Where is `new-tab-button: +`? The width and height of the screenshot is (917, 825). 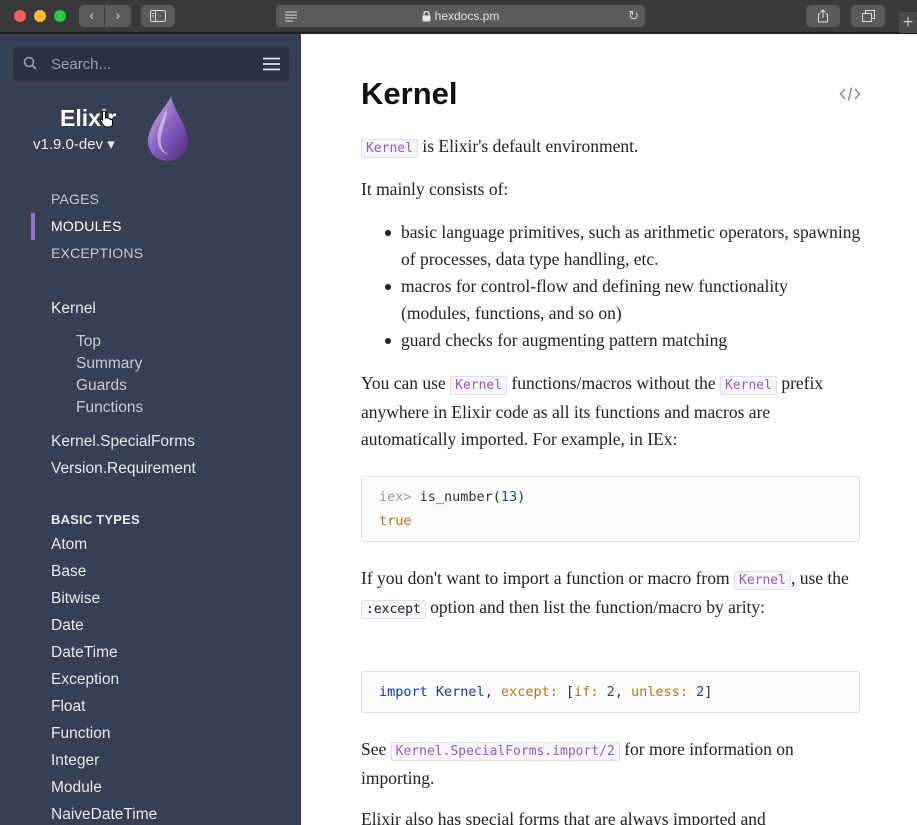 new-tab-button: + is located at coordinates (908, 22).